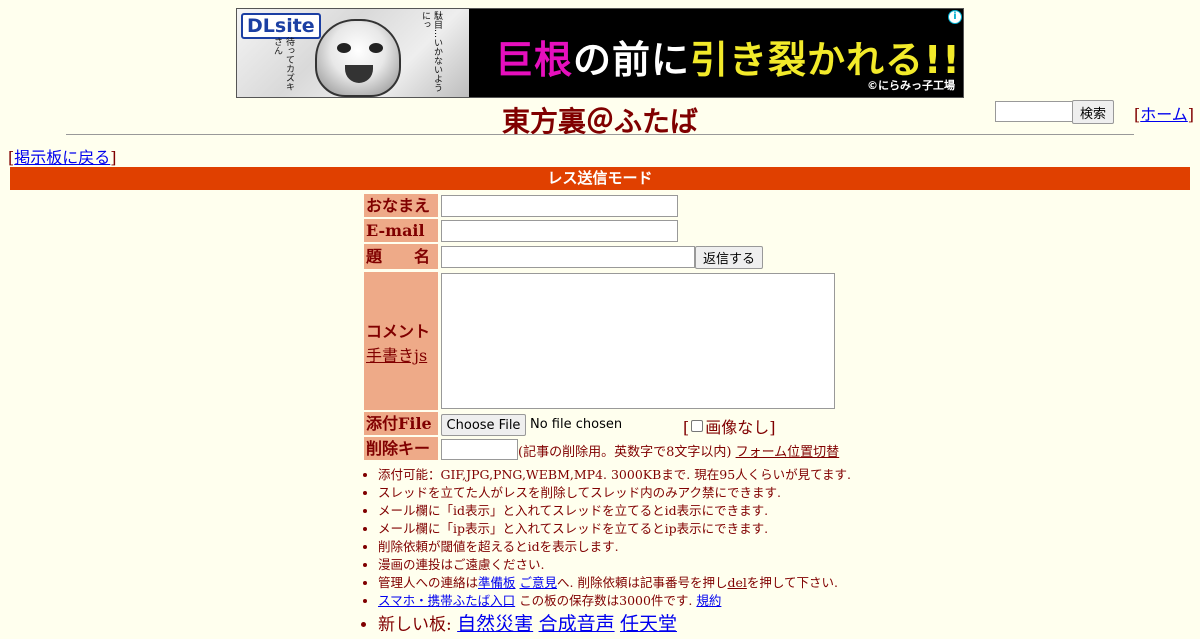 This screenshot has width=1200, height=639. Describe the element at coordinates (398, 331) in the screenshot. I see `comment-label: コメント` at that location.